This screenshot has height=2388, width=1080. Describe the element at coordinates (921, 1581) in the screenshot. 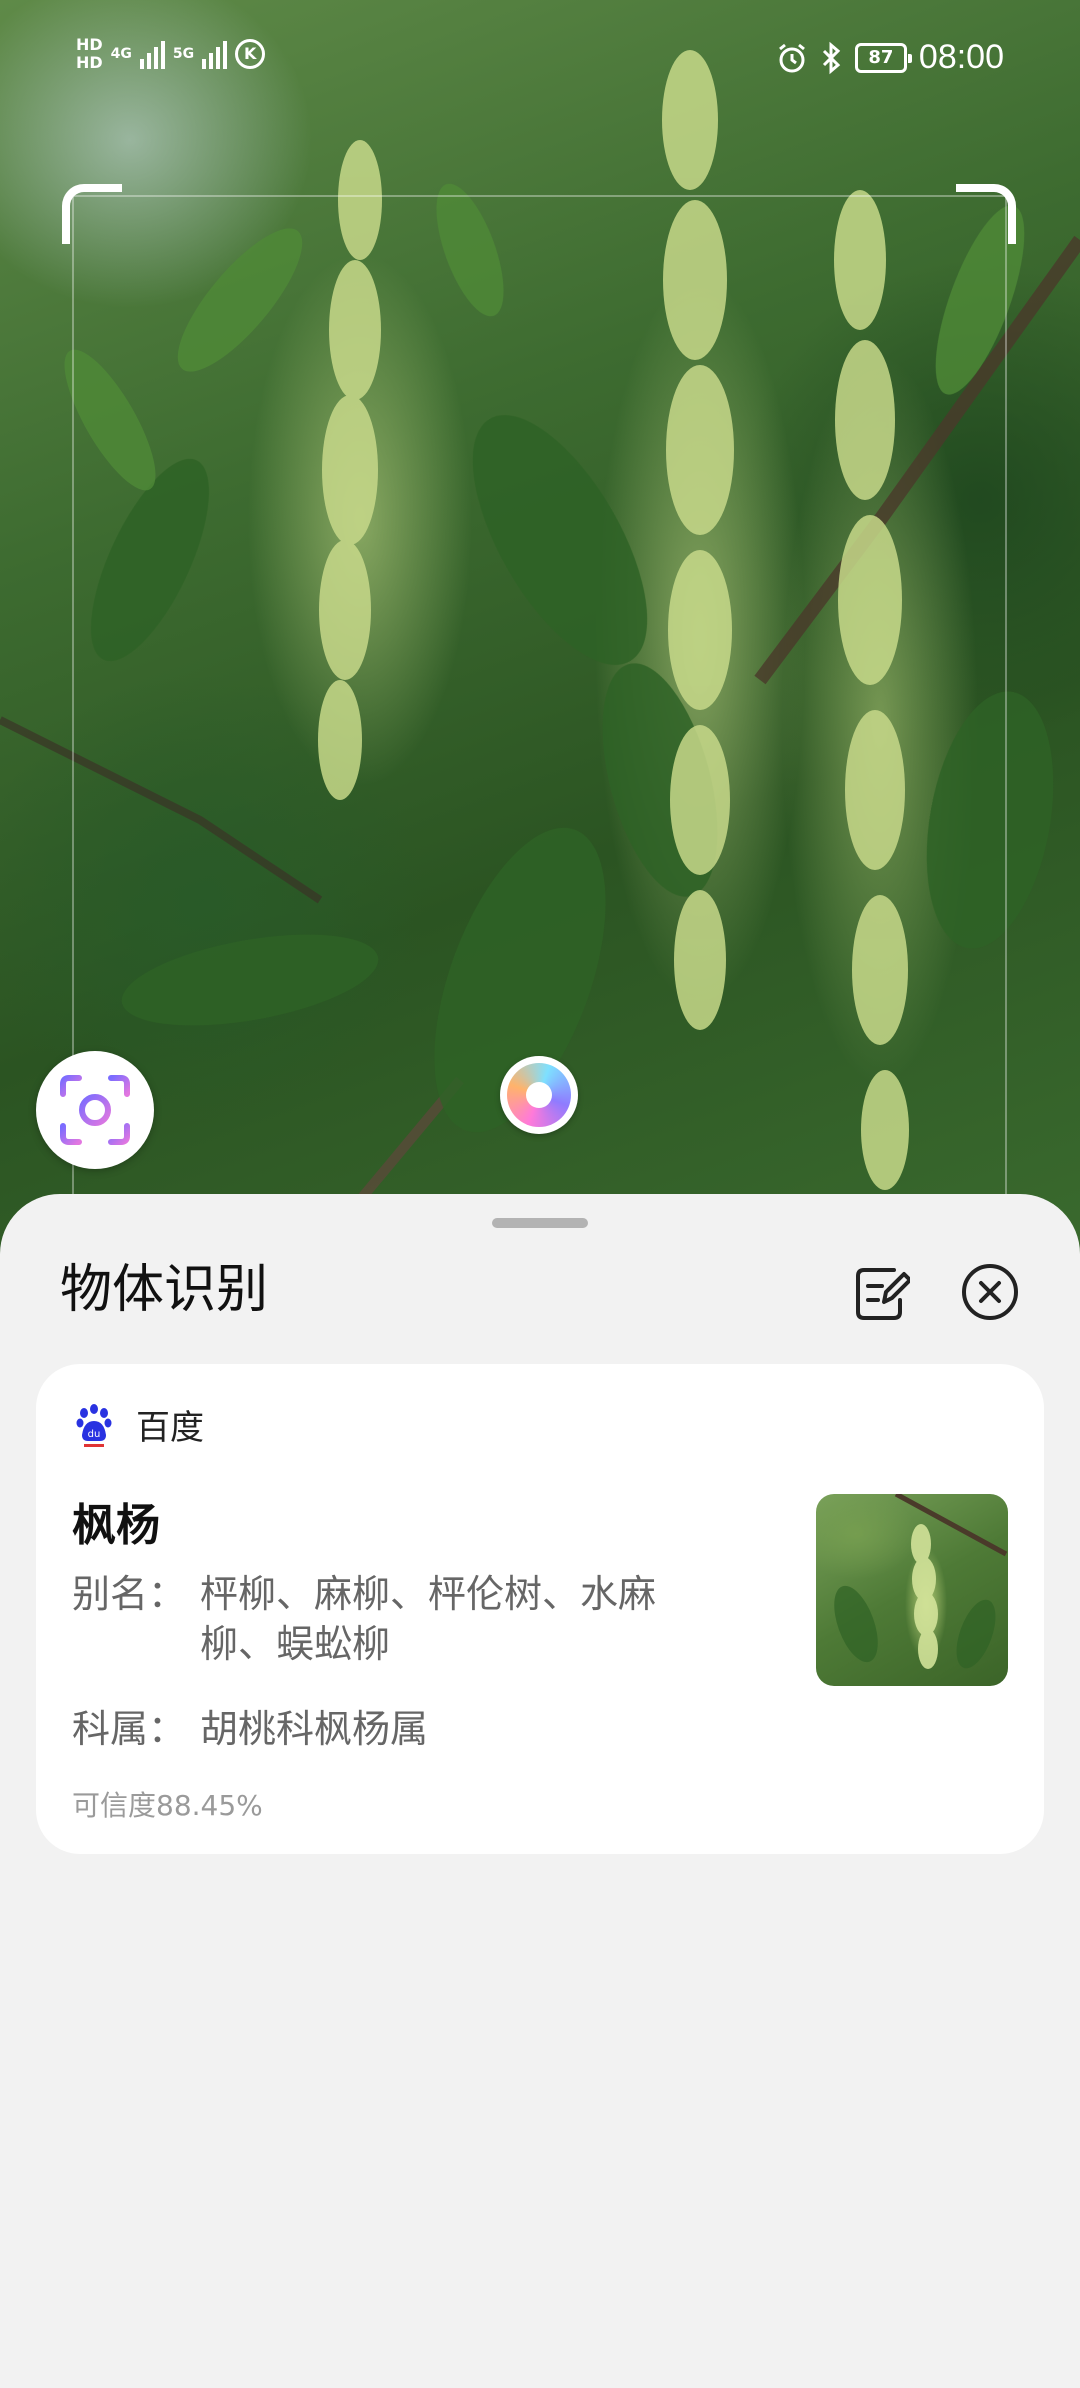

I see `thumbnail-image` at that location.